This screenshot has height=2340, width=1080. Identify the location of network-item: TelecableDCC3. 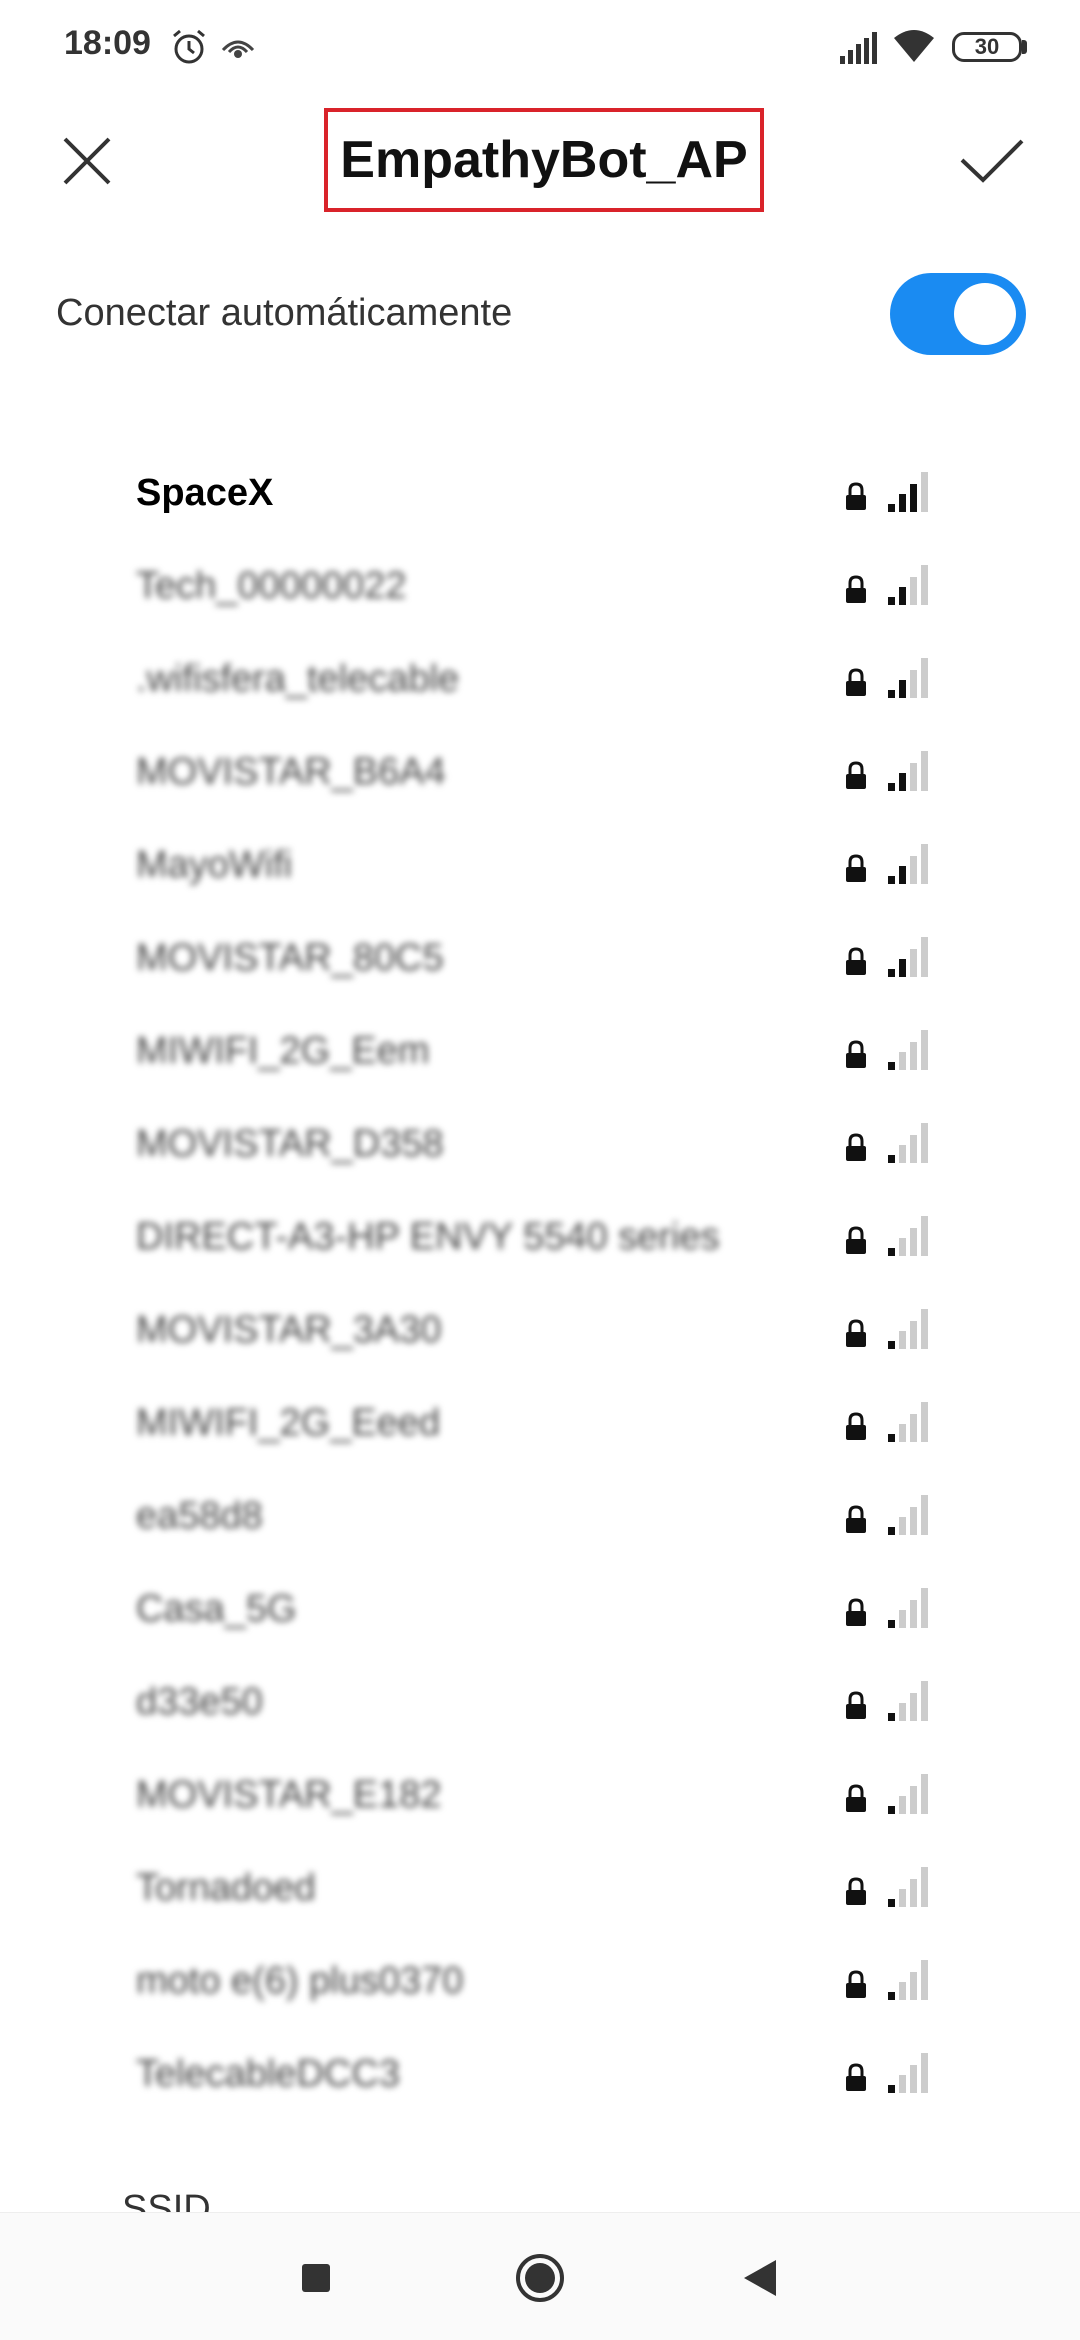
(540, 2077).